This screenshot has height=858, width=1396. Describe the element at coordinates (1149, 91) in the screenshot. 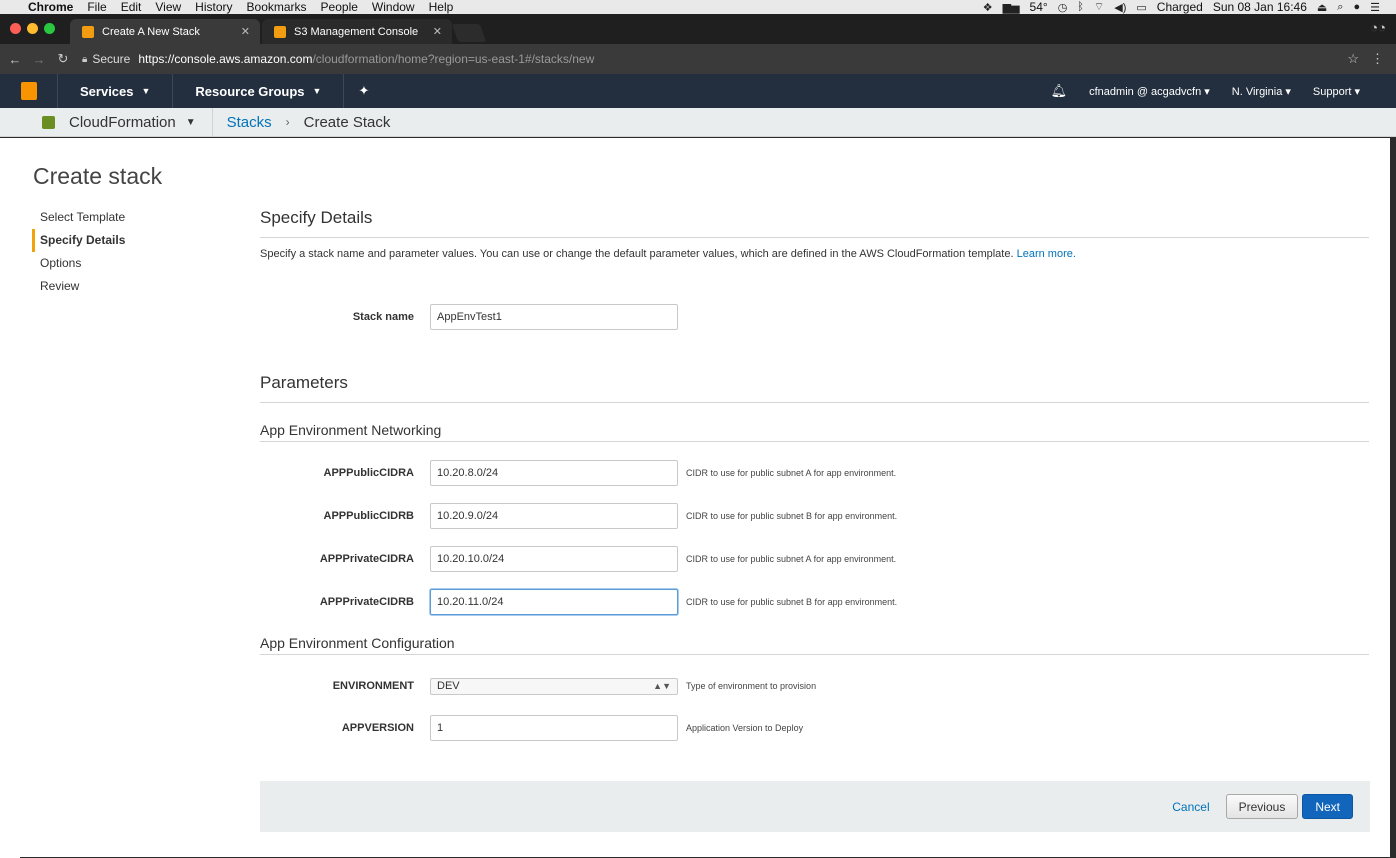

I see `account-menu: cfnadmin @ acgadvcfn ▾` at that location.